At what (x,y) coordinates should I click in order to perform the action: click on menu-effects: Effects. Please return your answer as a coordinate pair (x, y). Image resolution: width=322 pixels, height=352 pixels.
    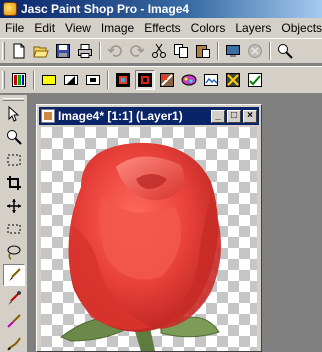
    Looking at the image, I should click on (162, 28).